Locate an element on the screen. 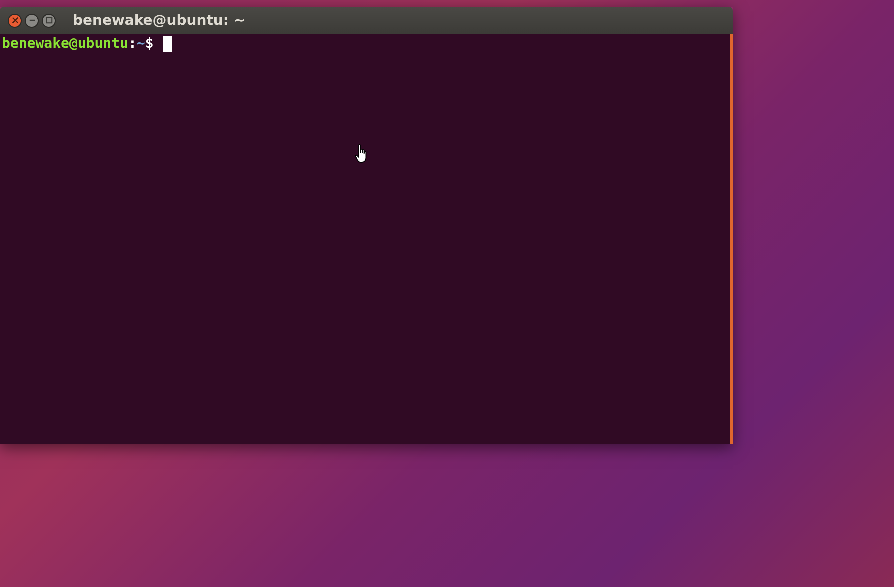 The width and height of the screenshot is (894, 587). close-icon is located at coordinates (15, 20).